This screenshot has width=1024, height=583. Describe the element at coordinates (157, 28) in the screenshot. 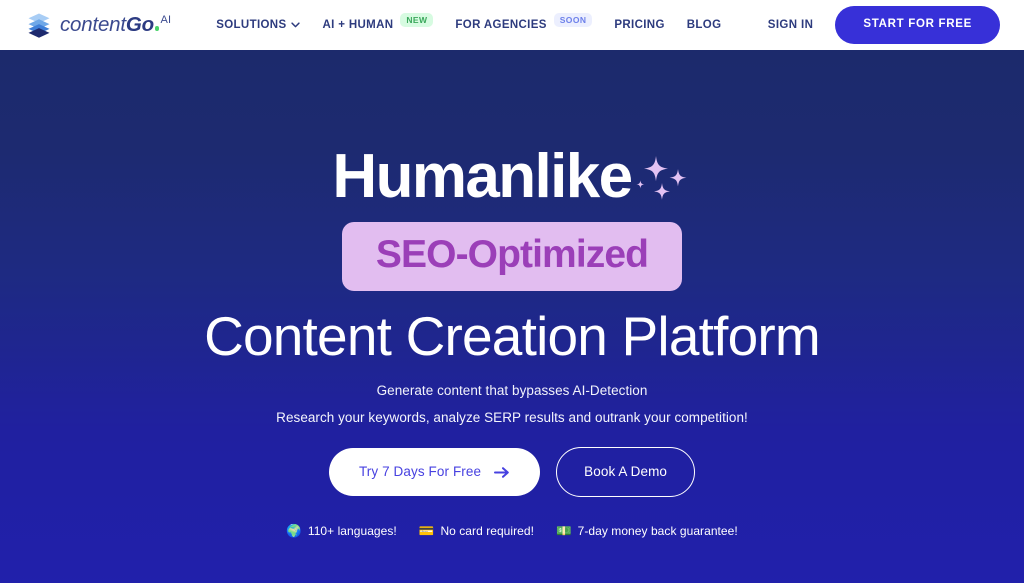

I see `brand-green-dot` at that location.